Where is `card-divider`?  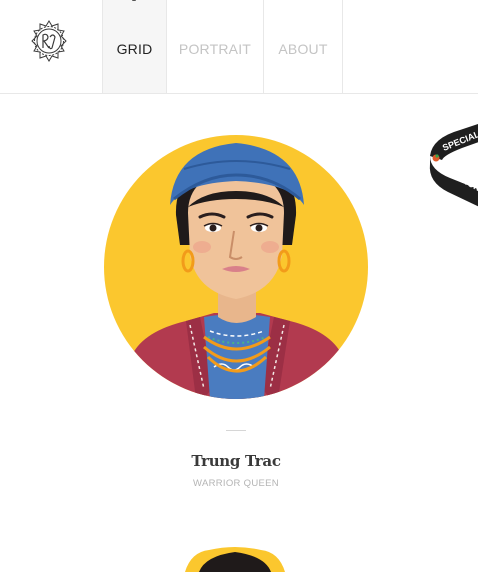 card-divider is located at coordinates (236, 430).